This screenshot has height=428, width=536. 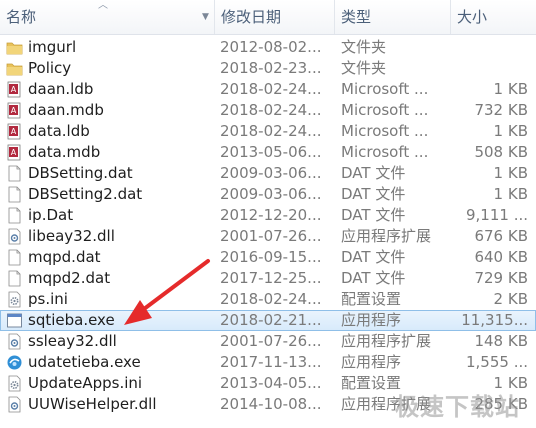 I want to click on column-header-date-label: 修改日期, so click(x=251, y=17).